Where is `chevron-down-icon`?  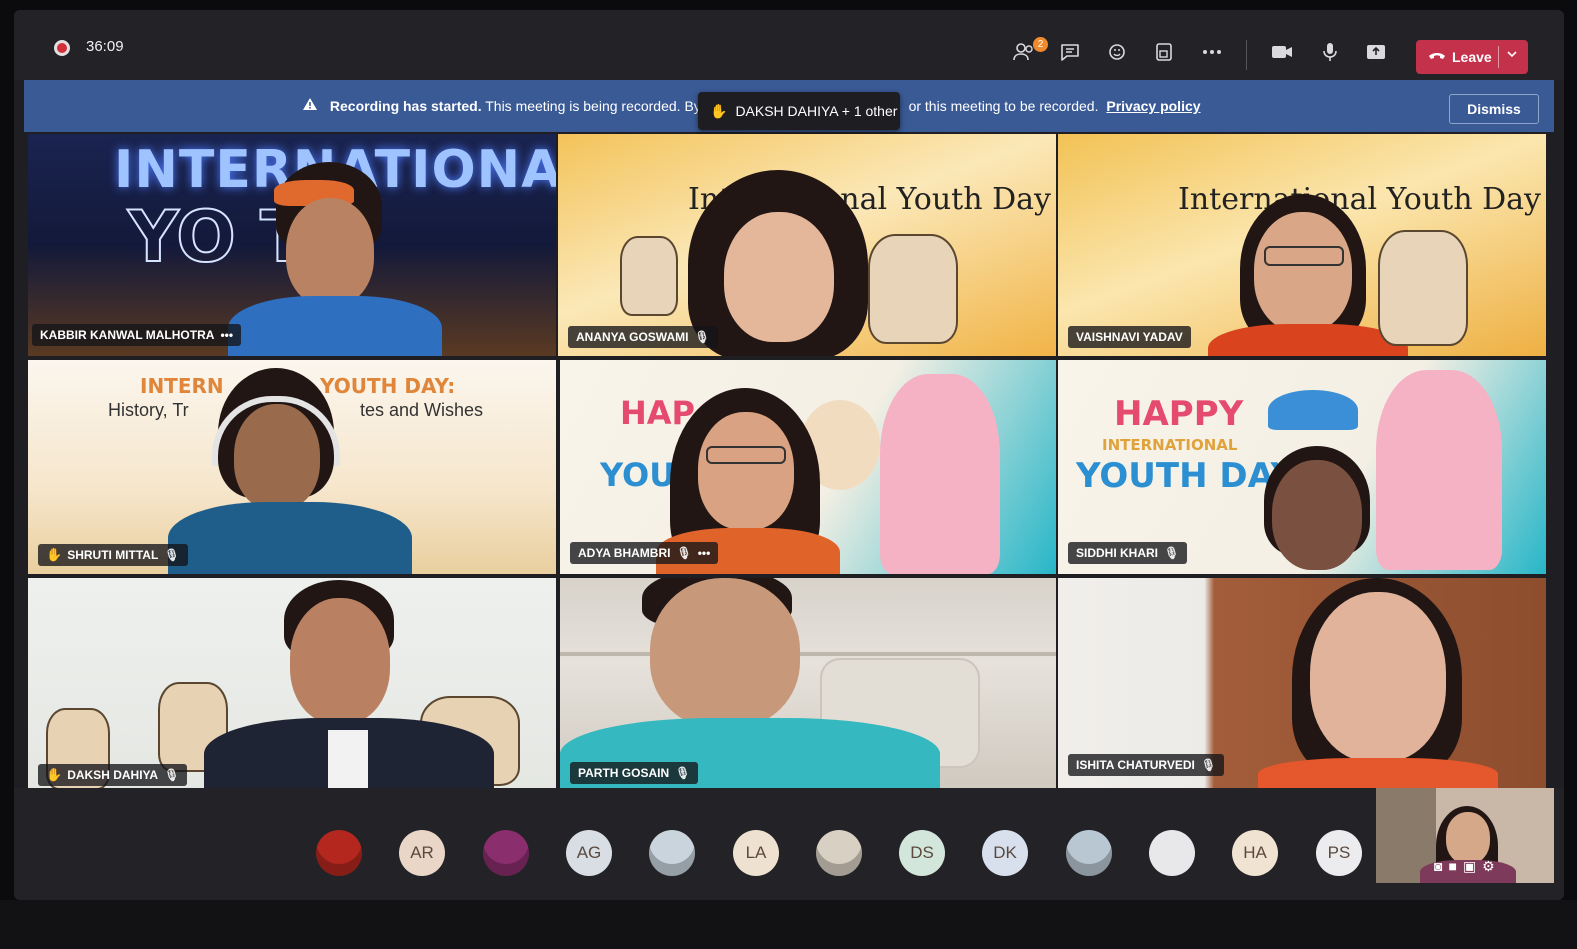
chevron-down-icon is located at coordinates (1512, 55).